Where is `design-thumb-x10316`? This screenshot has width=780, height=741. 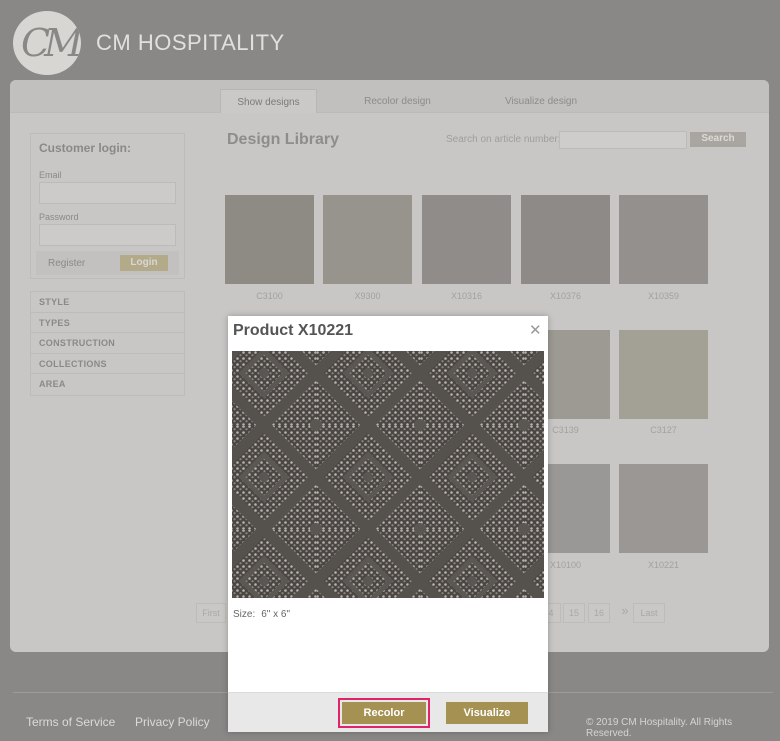
design-thumb-x10316 is located at coordinates (466, 239).